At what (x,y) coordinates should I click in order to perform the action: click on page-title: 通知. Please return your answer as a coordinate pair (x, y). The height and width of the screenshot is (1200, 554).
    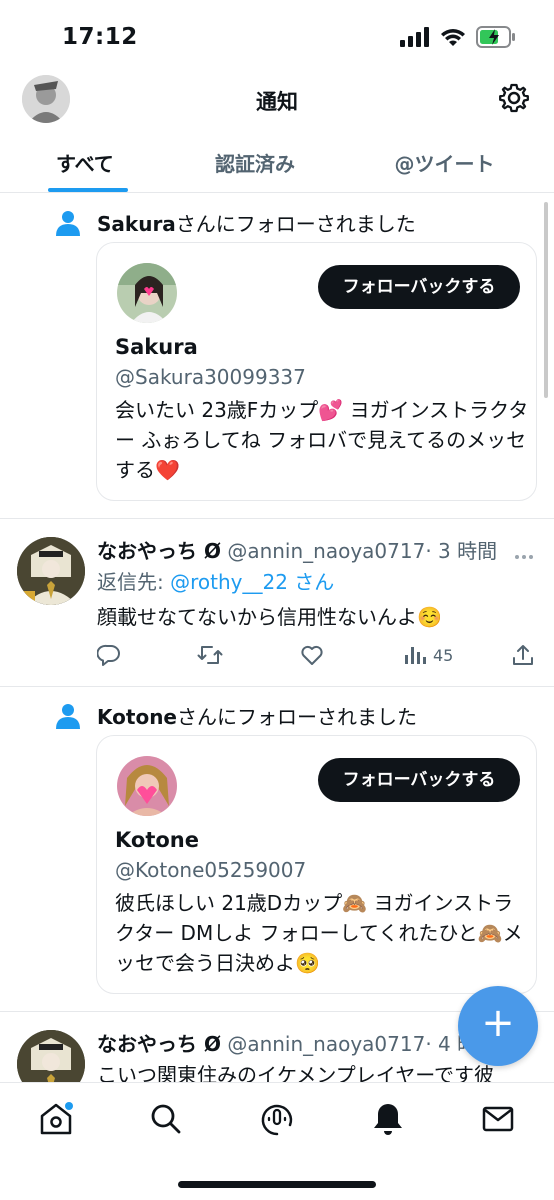
    Looking at the image, I should click on (277, 102).